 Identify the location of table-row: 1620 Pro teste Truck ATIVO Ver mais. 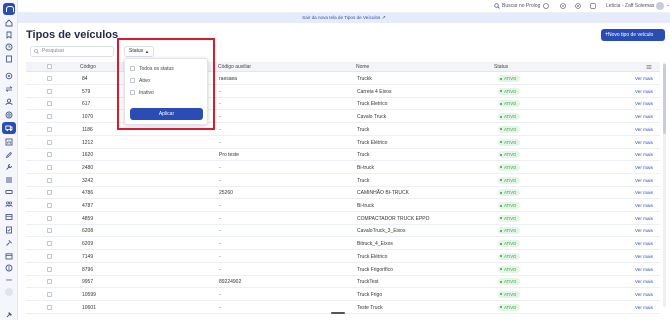
(343, 155).